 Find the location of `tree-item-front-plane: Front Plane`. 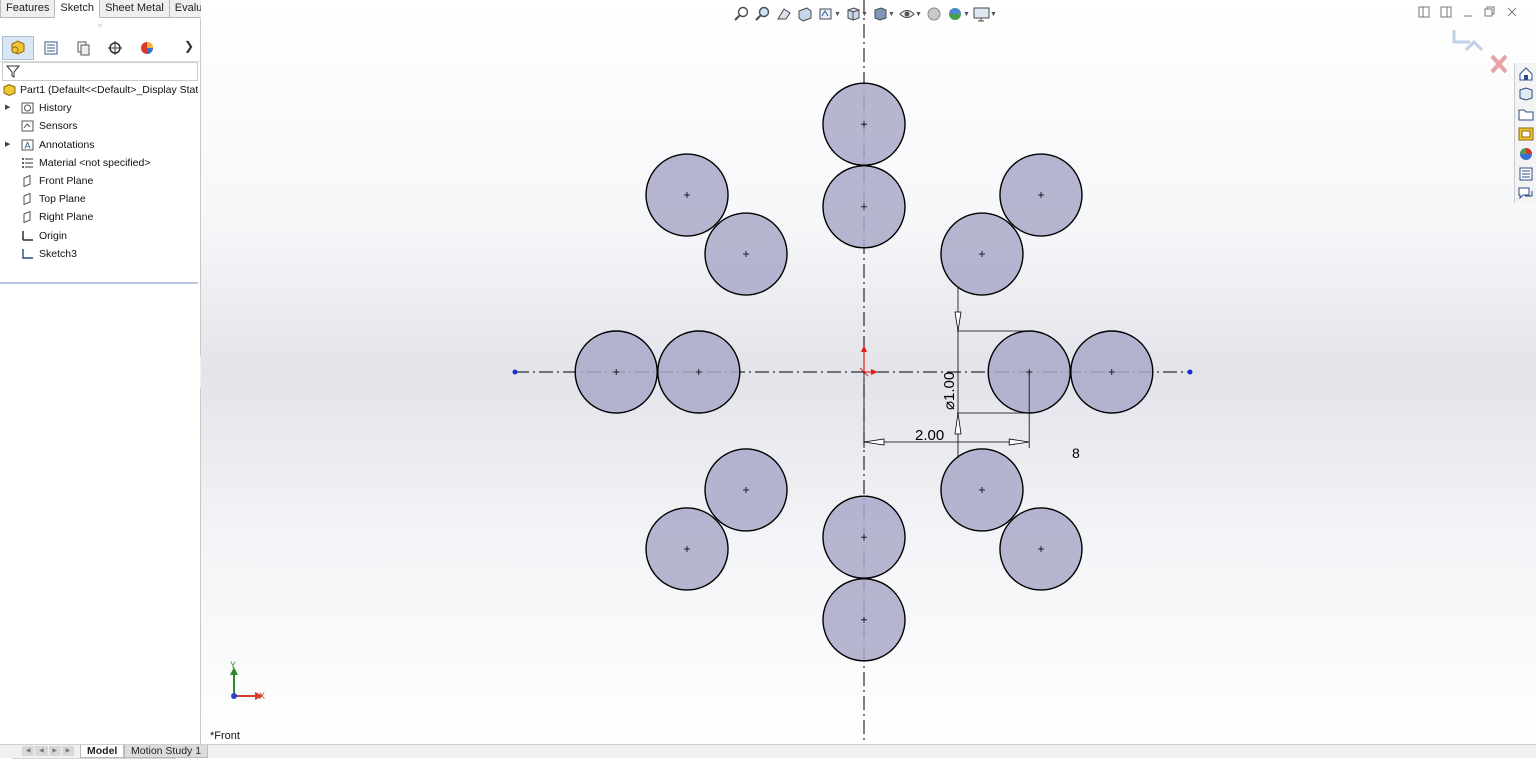

tree-item-front-plane: Front Plane is located at coordinates (100, 181).